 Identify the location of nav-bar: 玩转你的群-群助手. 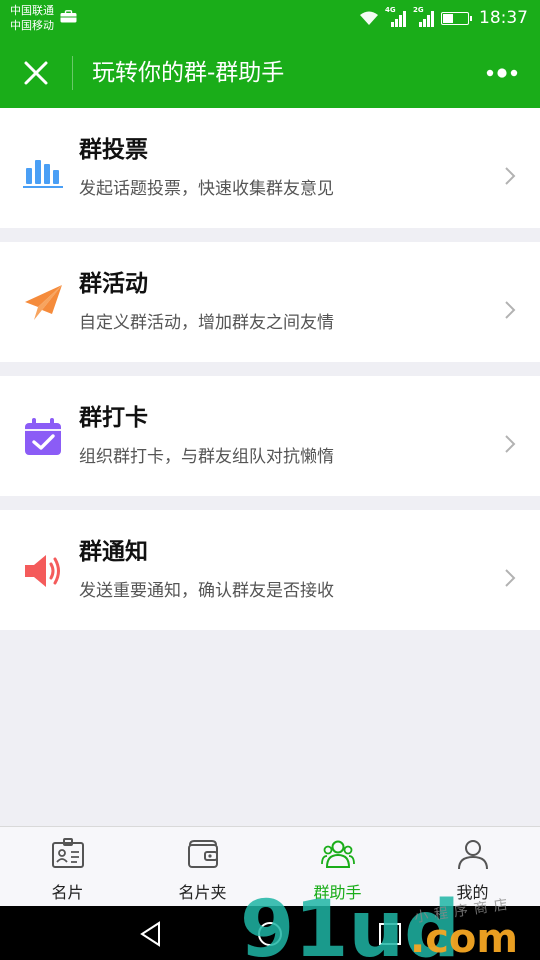
(270, 73).